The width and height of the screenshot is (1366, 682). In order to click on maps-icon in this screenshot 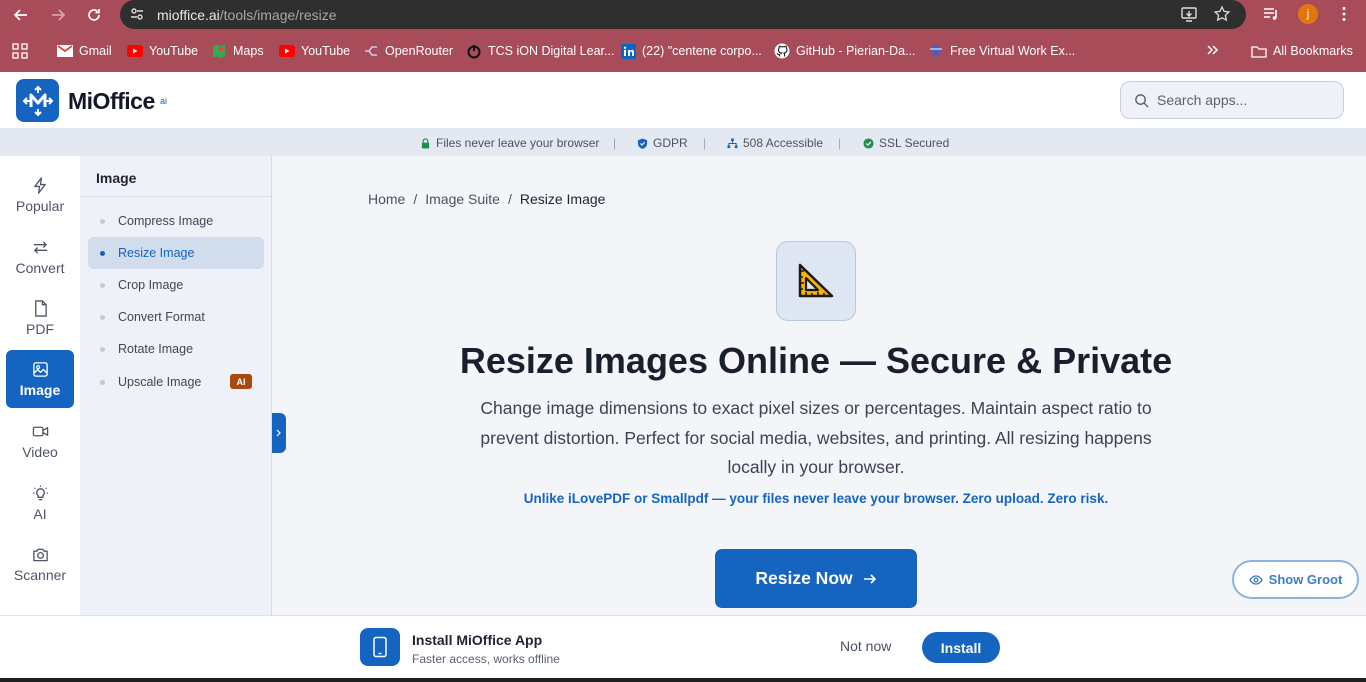, I will do `click(219, 51)`.